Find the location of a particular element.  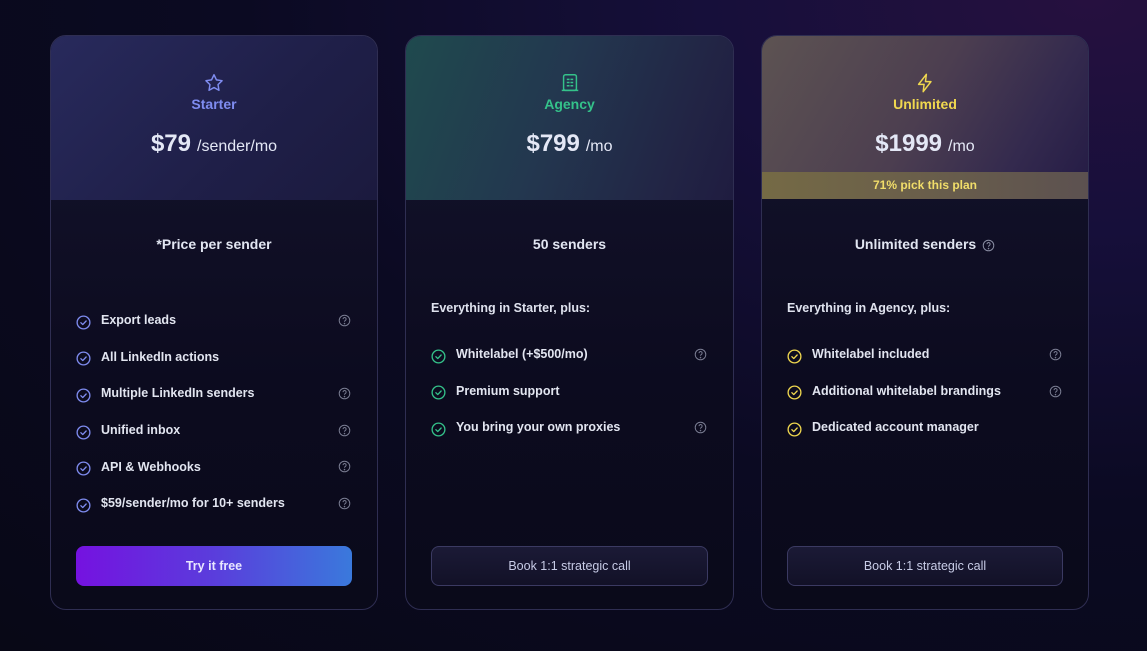

feature-label: API & Webhooks is located at coordinates (151, 466).